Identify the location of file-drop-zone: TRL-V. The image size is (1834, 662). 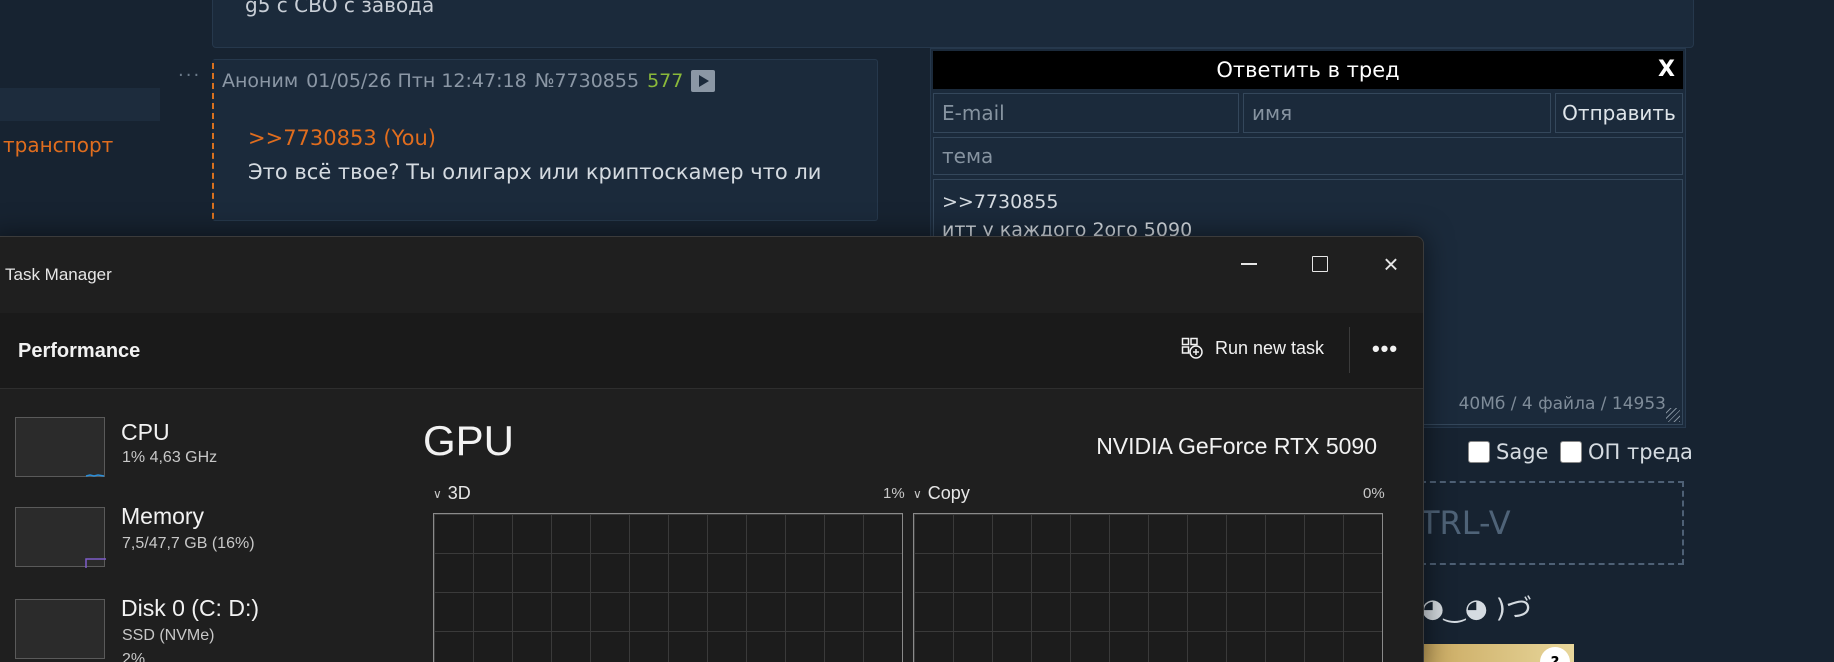
(1552, 523).